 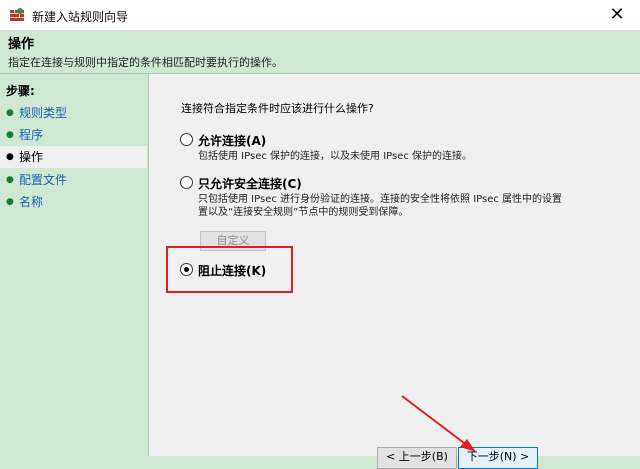 What do you see at coordinates (73, 157) in the screenshot?
I see `step-action: ● 操作` at bounding box center [73, 157].